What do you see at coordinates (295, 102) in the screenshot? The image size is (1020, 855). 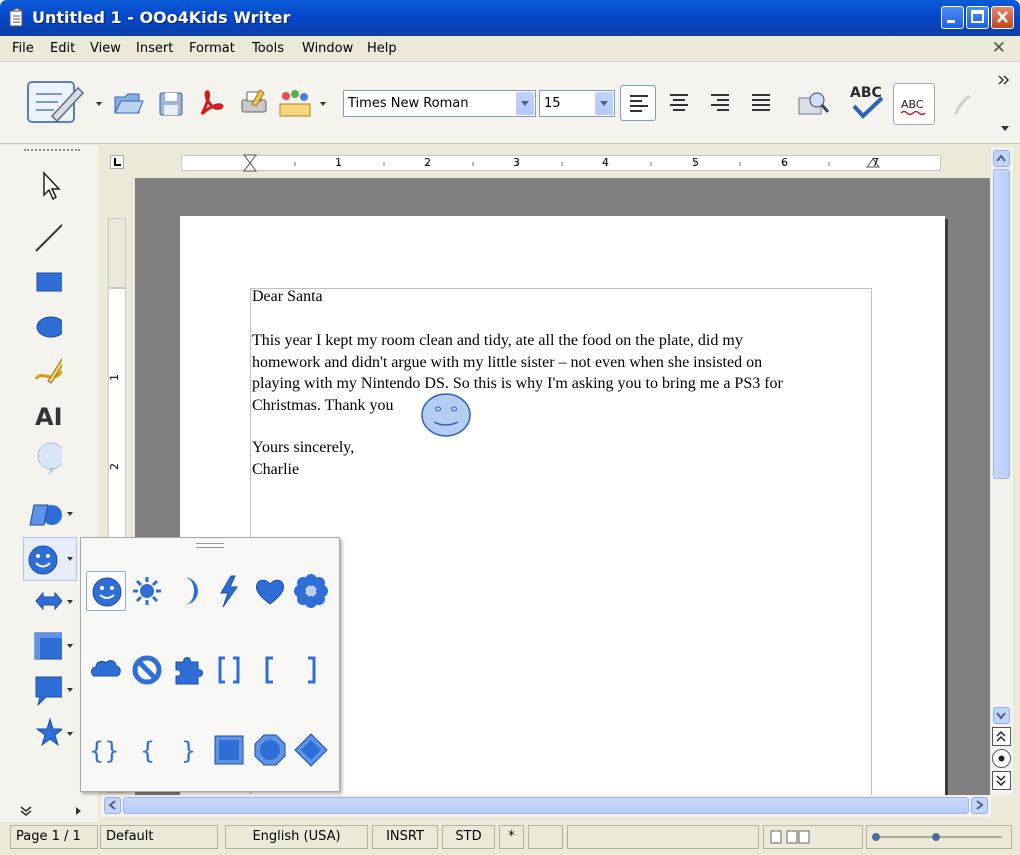 I see `gallery-icon` at bounding box center [295, 102].